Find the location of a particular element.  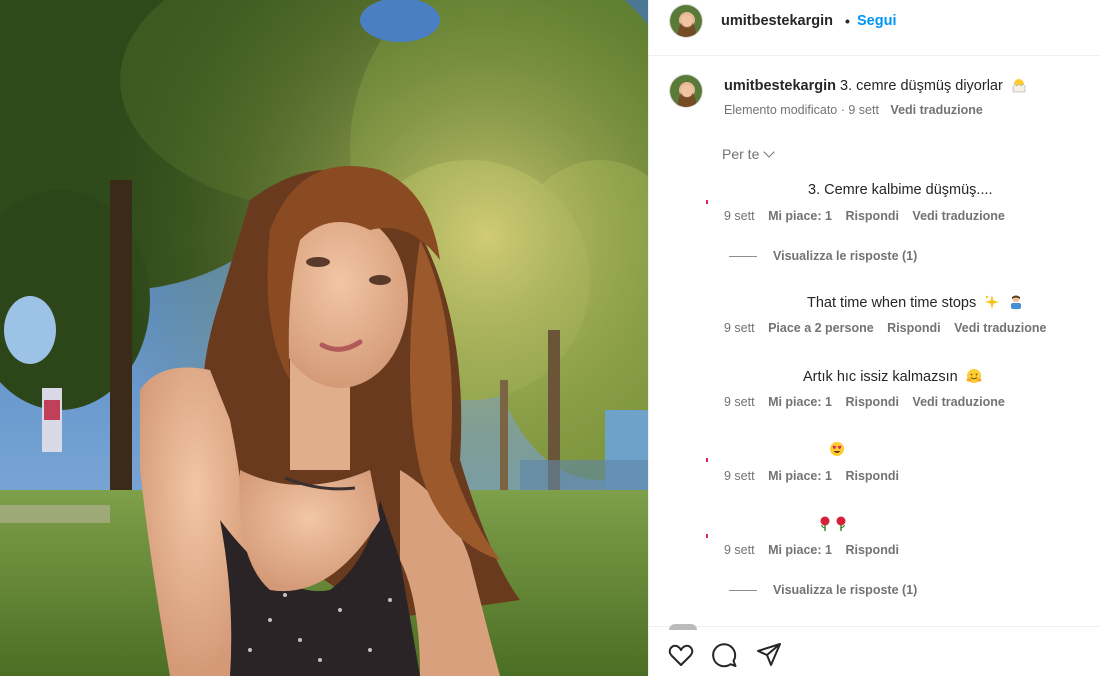

sort-dropdown: Per te is located at coordinates (749, 154).